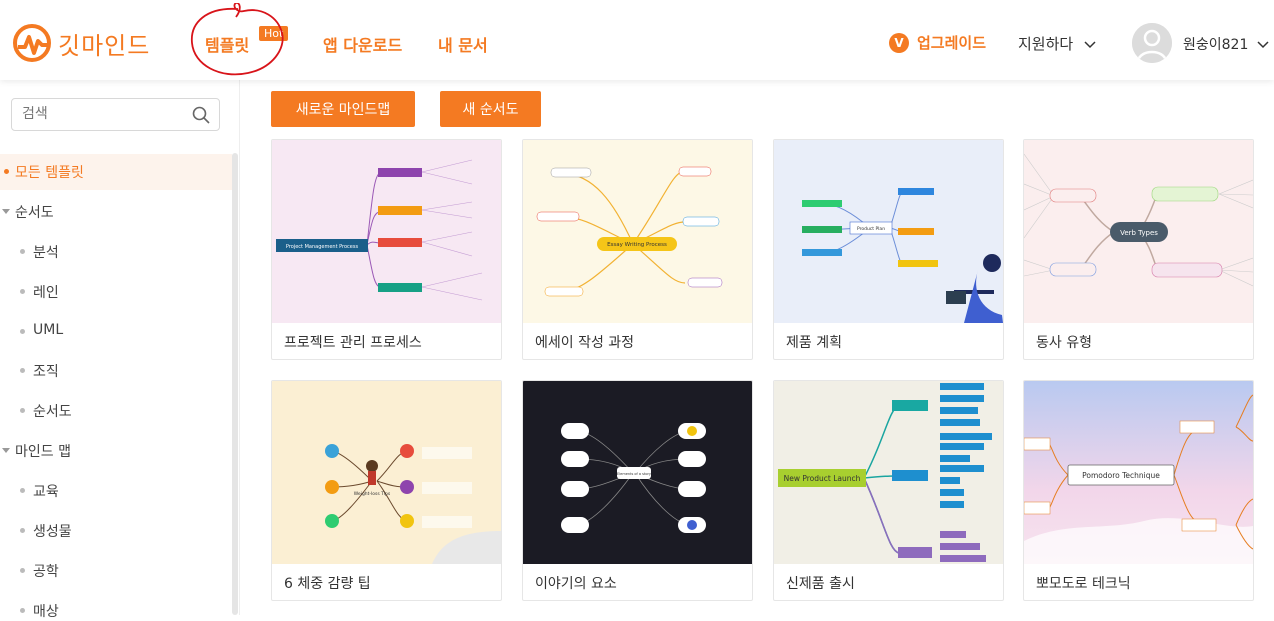 The height and width of the screenshot is (621, 1274). I want to click on avatar, so click(1152, 43).